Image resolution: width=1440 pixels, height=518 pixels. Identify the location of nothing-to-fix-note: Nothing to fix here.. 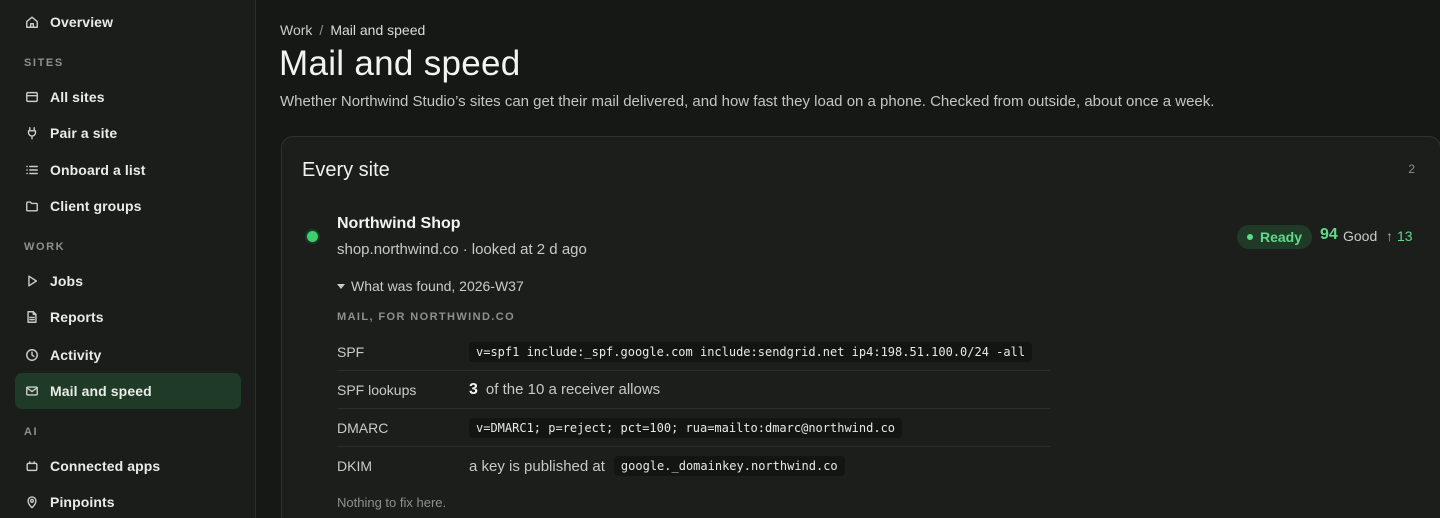
(392, 502).